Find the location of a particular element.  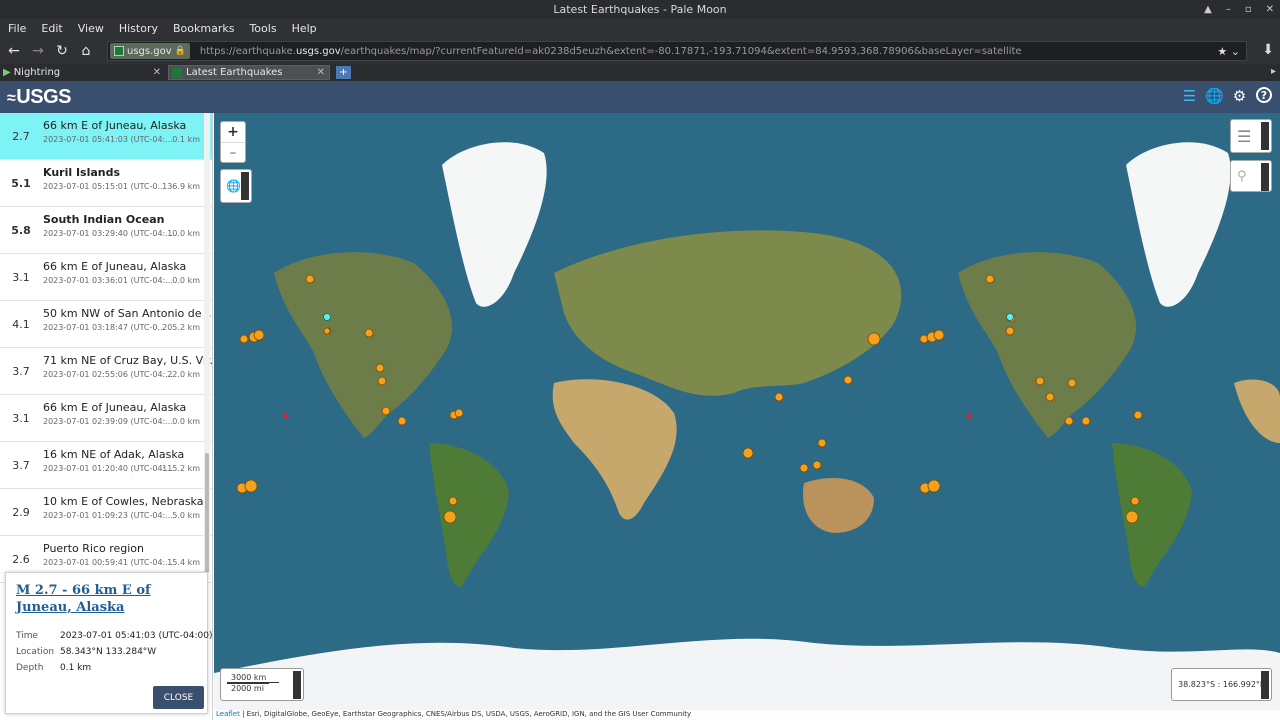

menu-view: View is located at coordinates (91, 28).